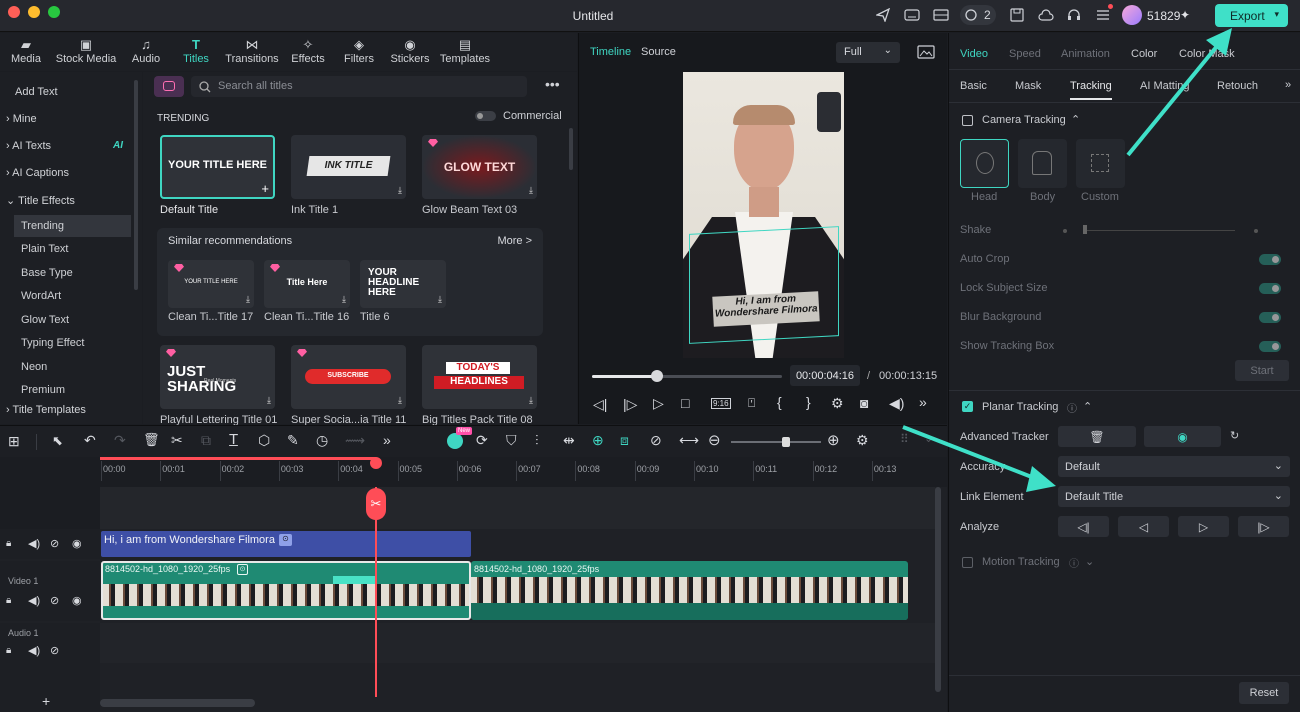 The width and height of the screenshot is (1300, 712). What do you see at coordinates (1175, 97) in the screenshot?
I see `arrow-to-export` at bounding box center [1175, 97].